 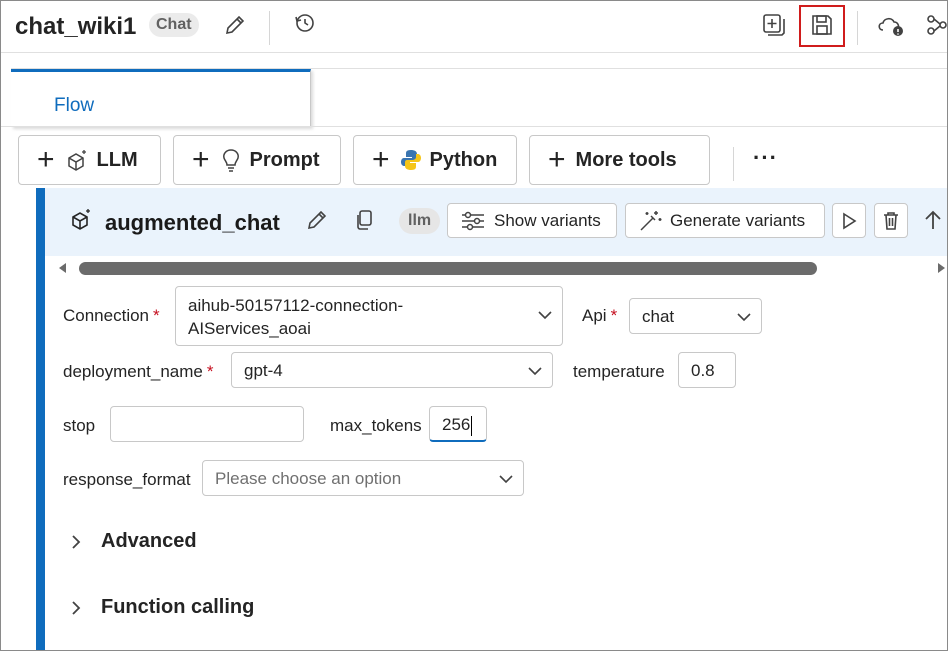 I want to click on deployment-name-select: gpt-4, so click(x=392, y=370).